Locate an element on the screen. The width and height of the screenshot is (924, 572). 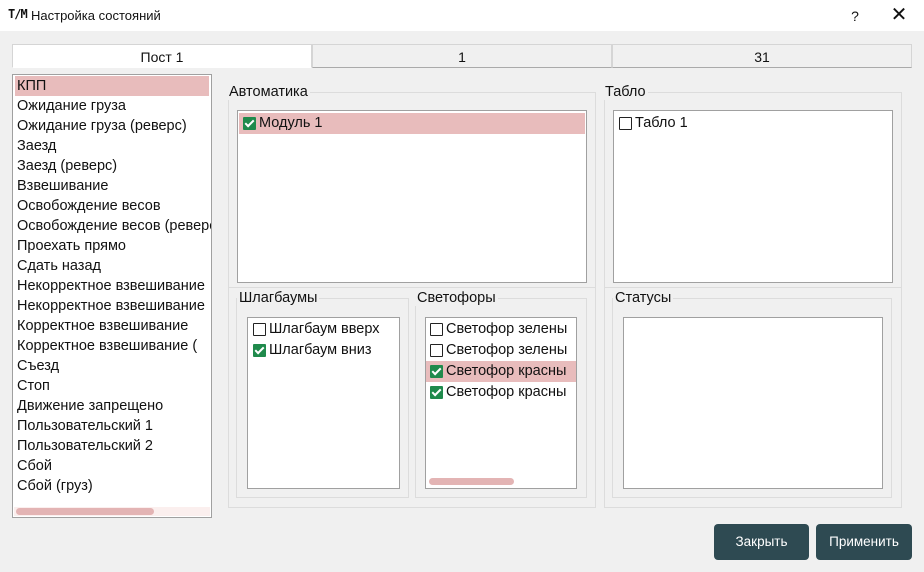
state-item: Заезд is located at coordinates (112, 146).